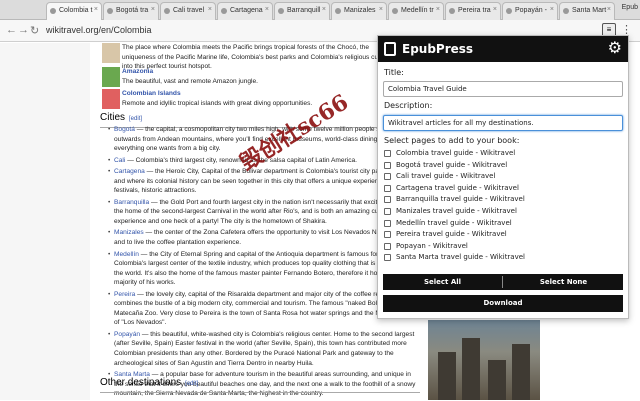  What do you see at coordinates (442, 282) in the screenshot?
I see `select-all-button: Select All` at bounding box center [442, 282].